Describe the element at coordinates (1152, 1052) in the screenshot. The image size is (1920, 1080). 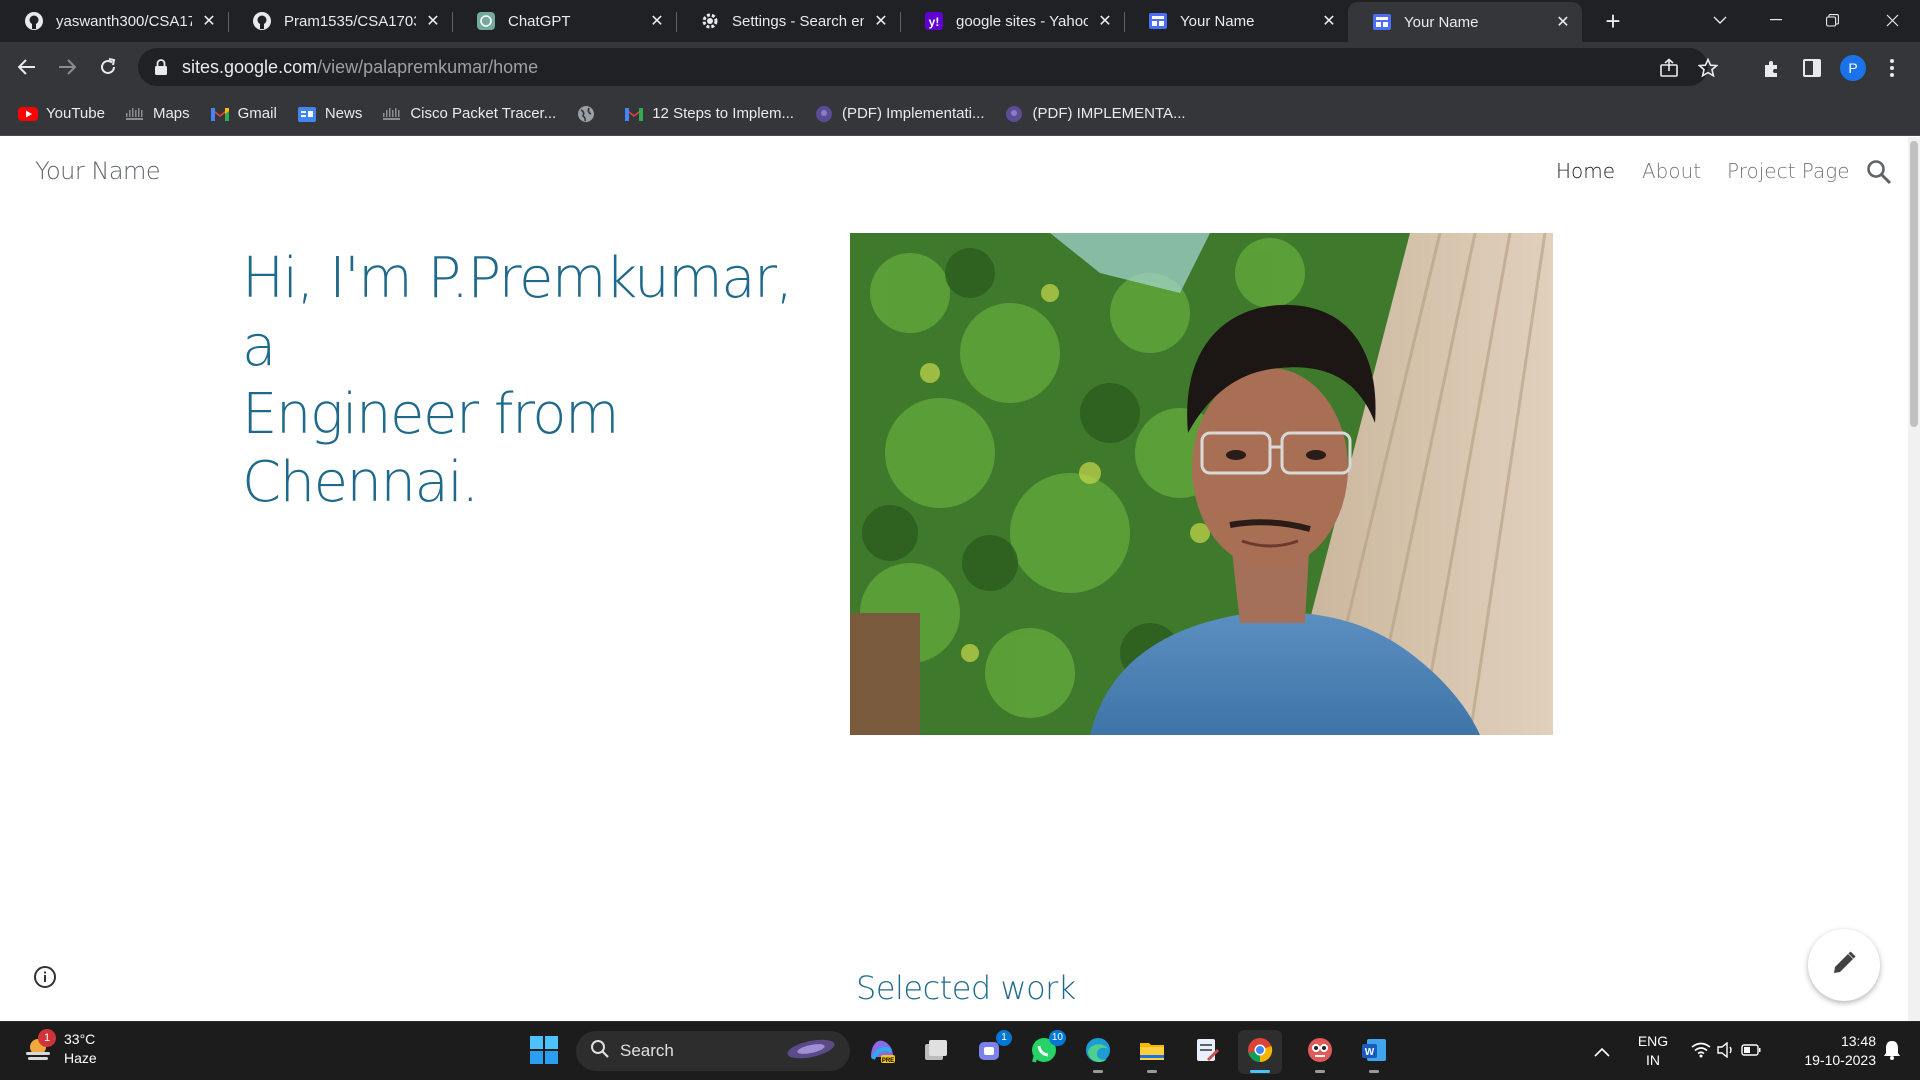
I see `taskbar-app-file-explorer` at that location.